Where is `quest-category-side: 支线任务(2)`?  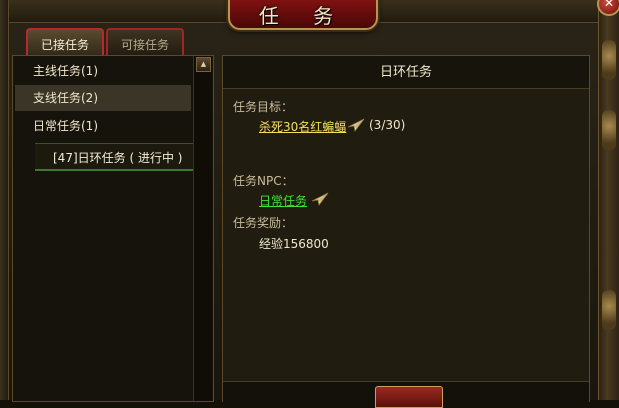 quest-category-side: 支线任务(2) is located at coordinates (103, 98).